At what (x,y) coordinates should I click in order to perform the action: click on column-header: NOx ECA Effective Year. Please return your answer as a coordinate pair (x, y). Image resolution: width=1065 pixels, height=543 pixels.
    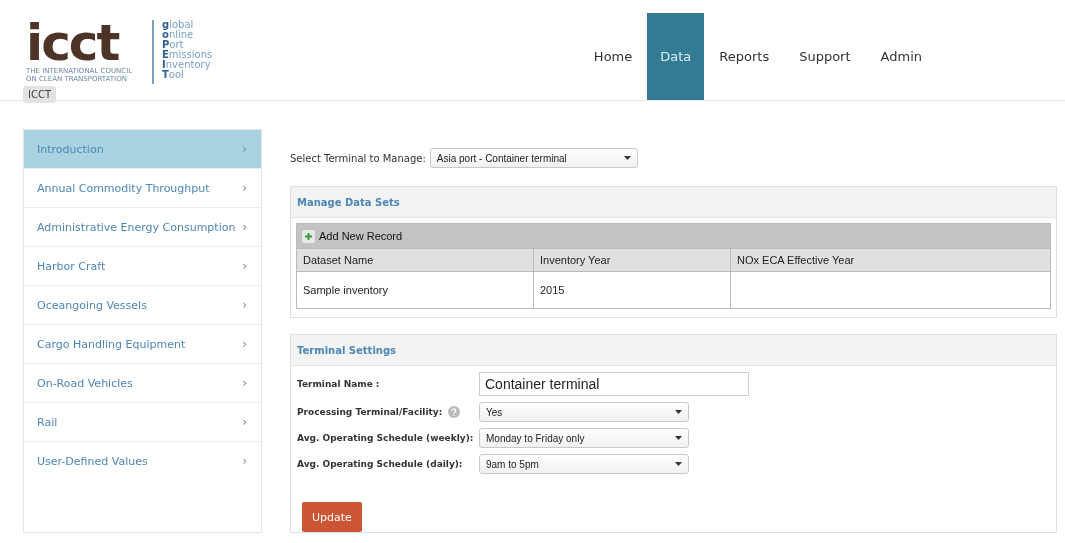
    Looking at the image, I should click on (890, 259).